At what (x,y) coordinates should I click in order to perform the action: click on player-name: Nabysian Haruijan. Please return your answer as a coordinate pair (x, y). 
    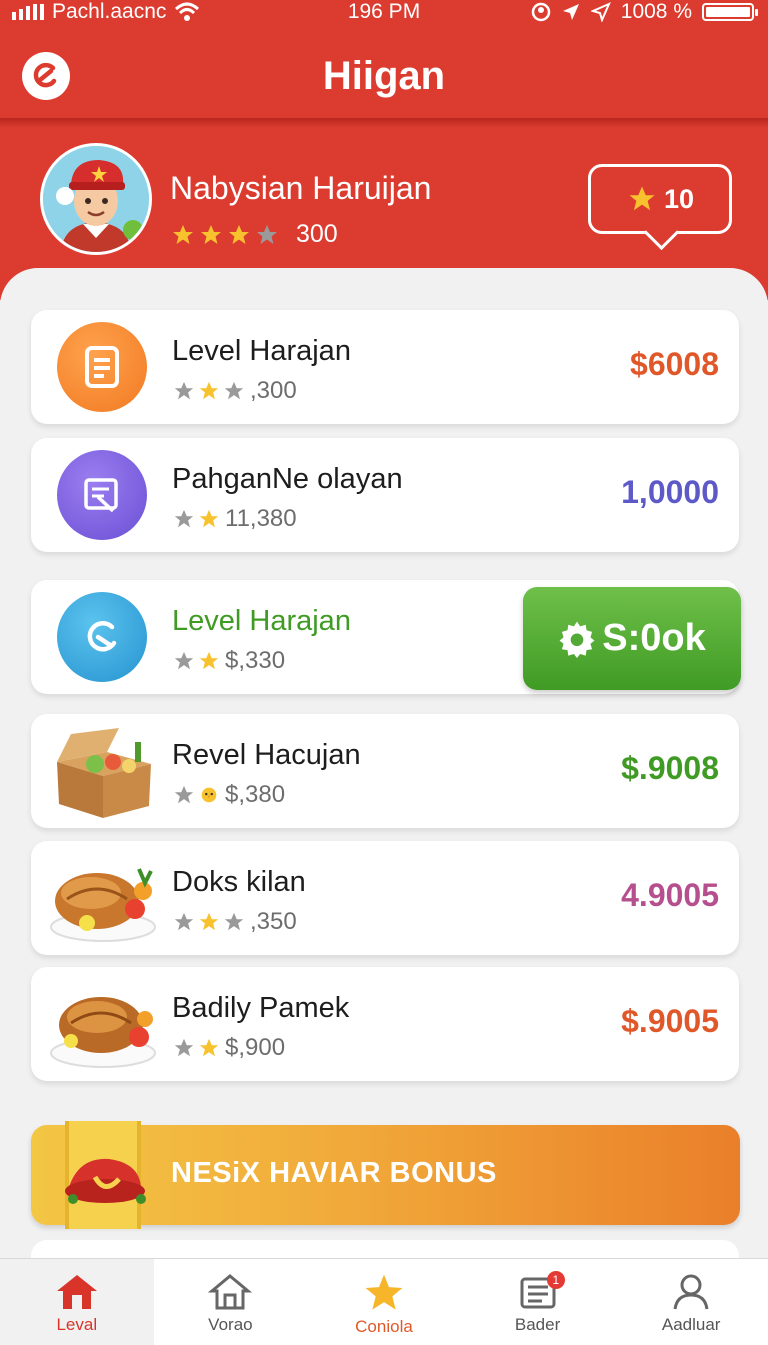
    Looking at the image, I should click on (301, 188).